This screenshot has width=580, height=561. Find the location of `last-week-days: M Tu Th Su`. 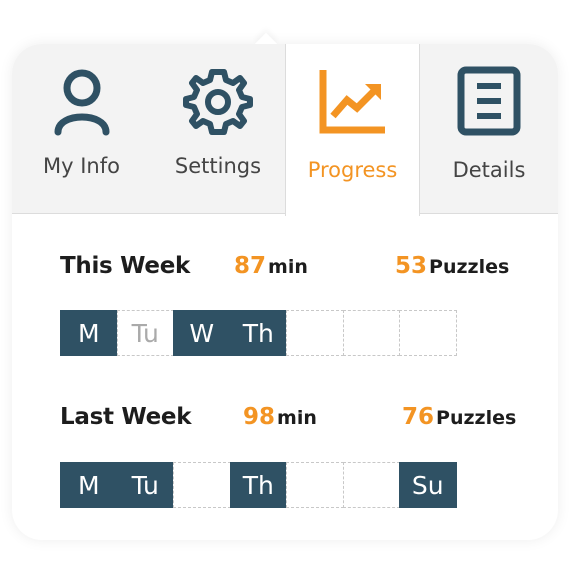

last-week-days: M Tu Th Su is located at coordinates (258, 485).